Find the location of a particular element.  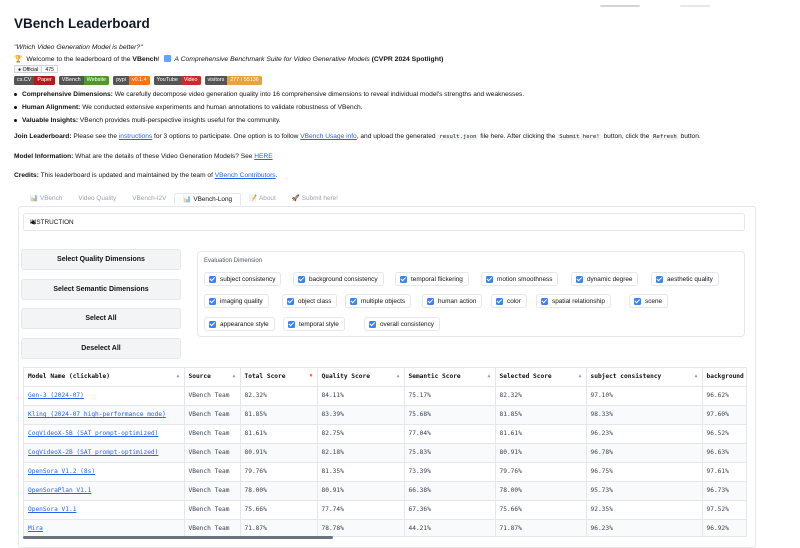

checkbox-aesthetic-quality: aesthetic quality is located at coordinates (685, 279).